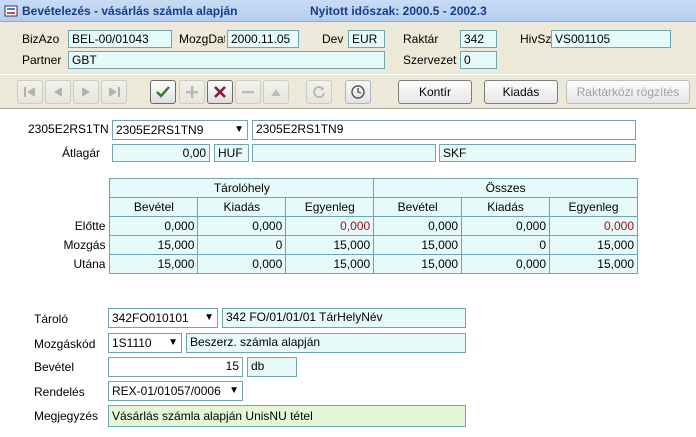  What do you see at coordinates (521, 92) in the screenshot?
I see `kiadas-button: Kiadás` at bounding box center [521, 92].